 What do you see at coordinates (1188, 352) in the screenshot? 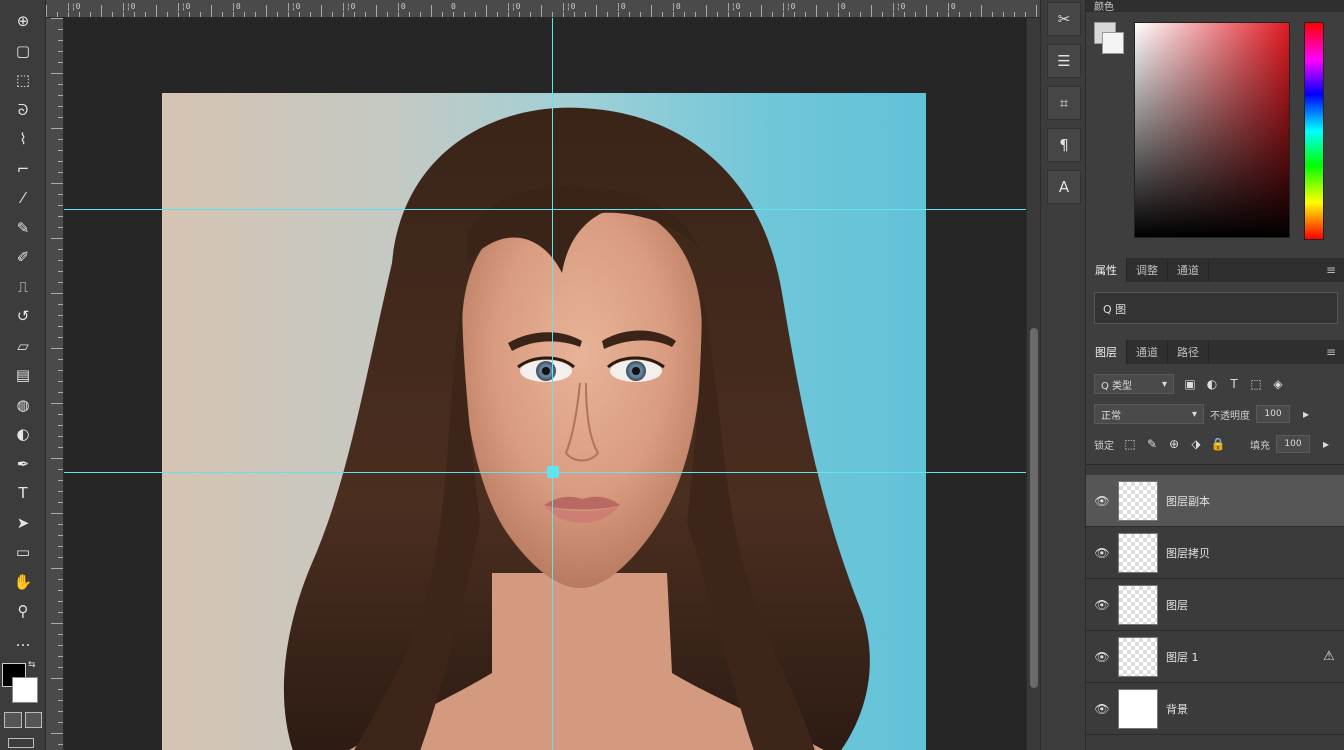
I see `tab-paths: 路径` at bounding box center [1188, 352].